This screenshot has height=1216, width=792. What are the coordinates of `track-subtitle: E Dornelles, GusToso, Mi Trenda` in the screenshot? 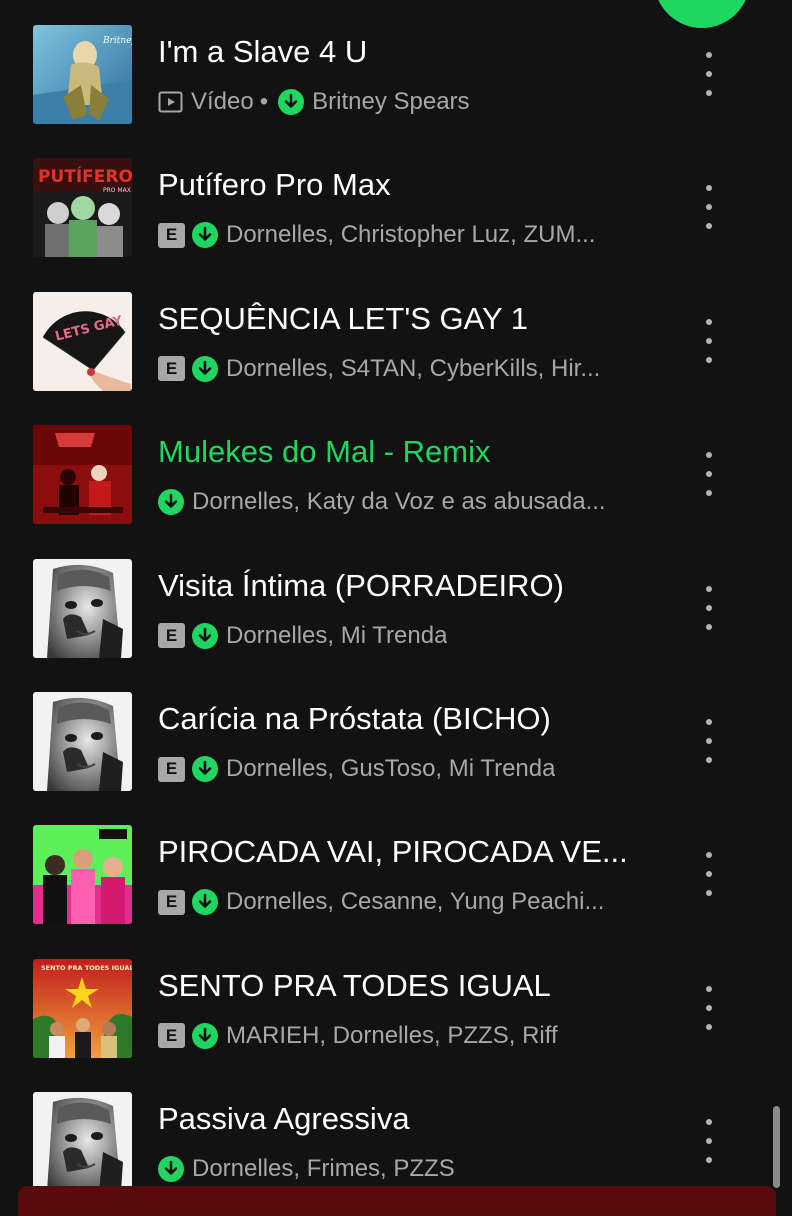 It's located at (396, 769).